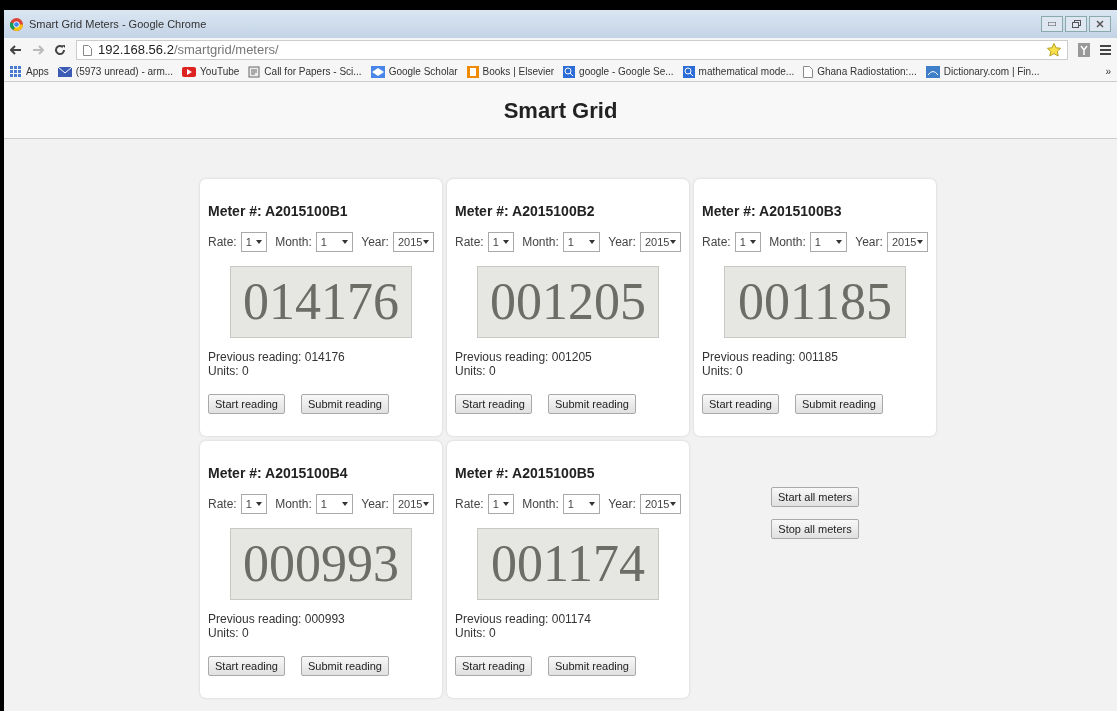 The width and height of the screenshot is (1117, 711). Describe the element at coordinates (815, 497) in the screenshot. I see `all-meters-button: Start all meters` at that location.